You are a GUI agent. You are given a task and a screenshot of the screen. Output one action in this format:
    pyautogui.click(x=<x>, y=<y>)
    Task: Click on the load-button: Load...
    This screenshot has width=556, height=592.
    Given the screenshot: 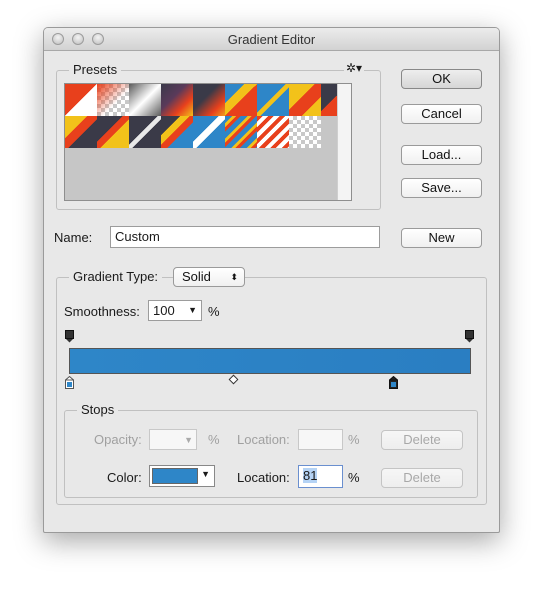 What is the action you would take?
    pyautogui.click(x=441, y=155)
    